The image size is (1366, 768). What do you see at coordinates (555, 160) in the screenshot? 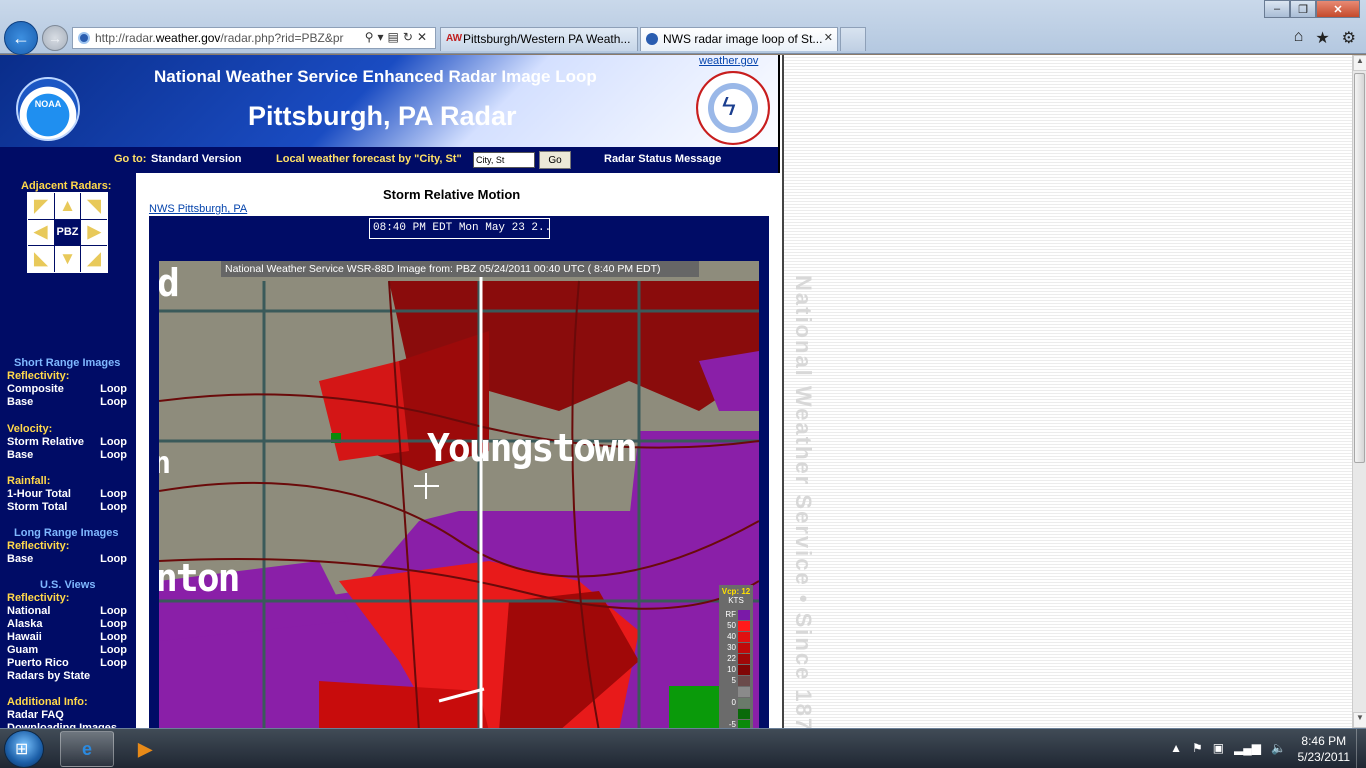
I see `go-button: Go` at bounding box center [555, 160].